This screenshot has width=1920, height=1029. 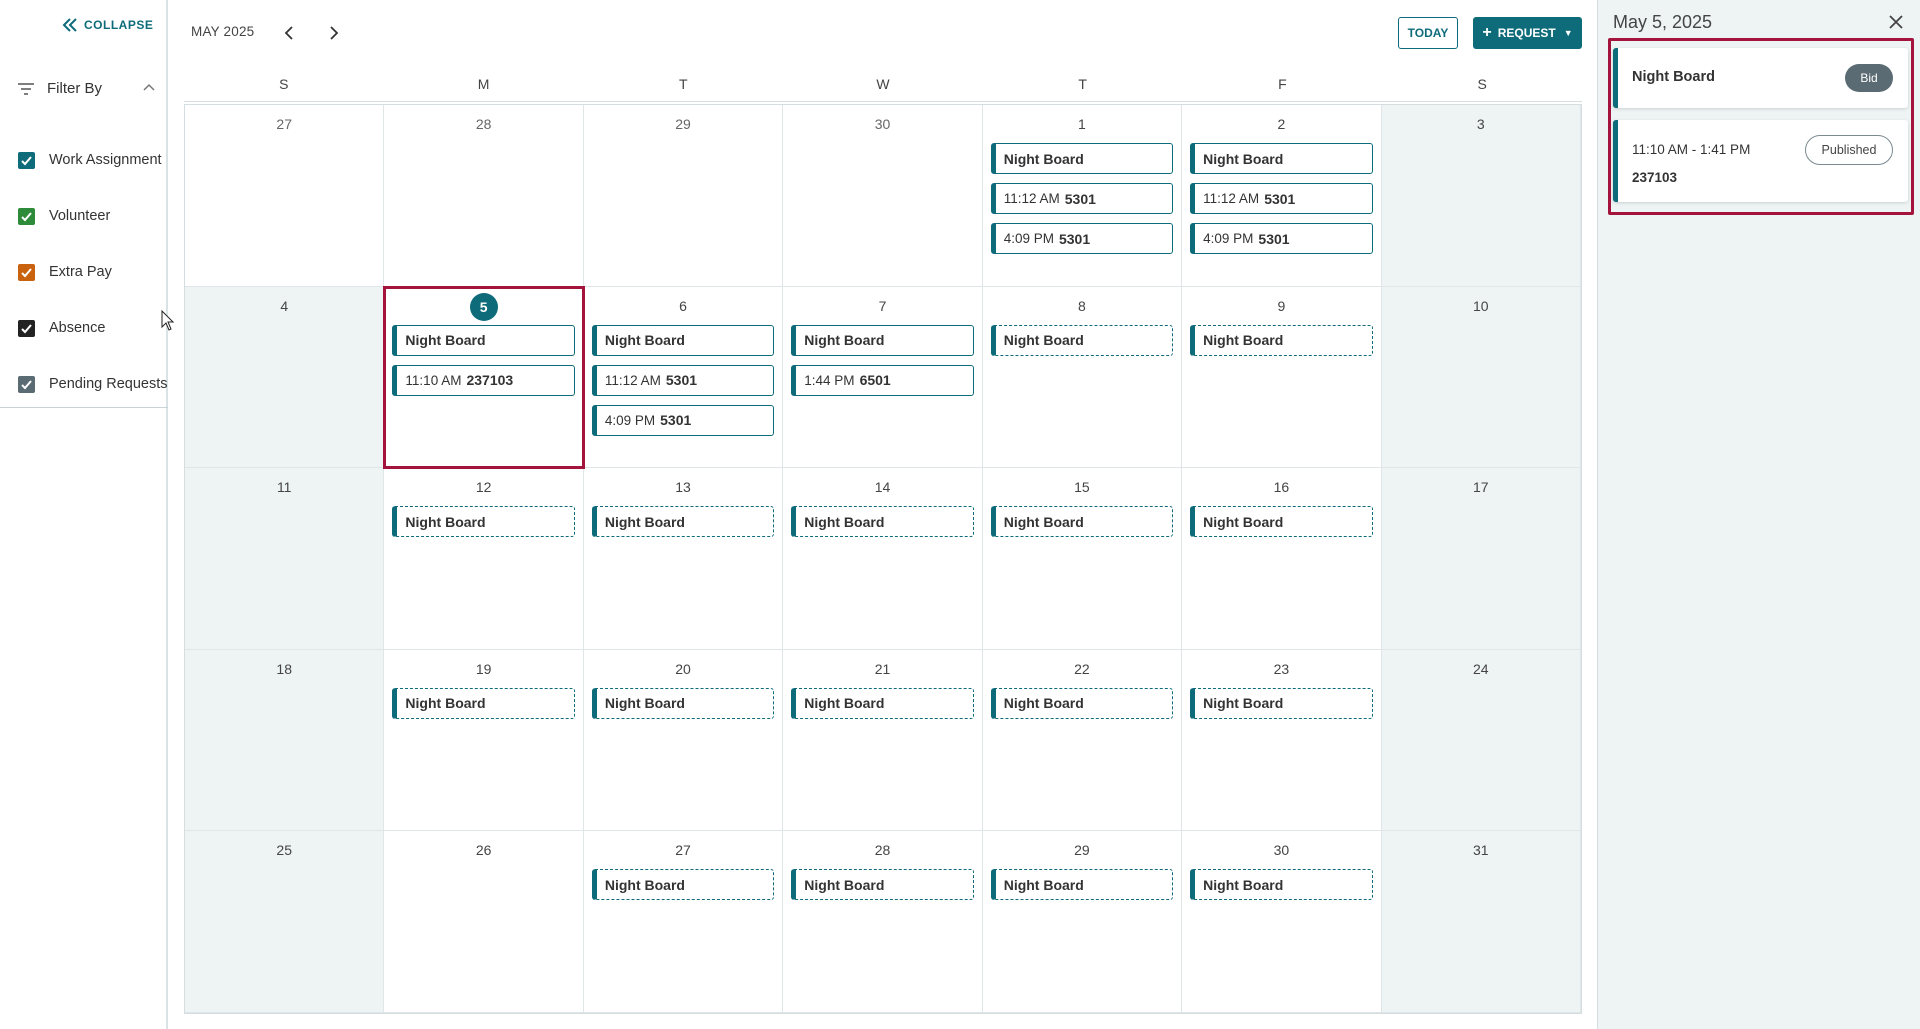 I want to click on event-code: 5301, so click(x=681, y=380).